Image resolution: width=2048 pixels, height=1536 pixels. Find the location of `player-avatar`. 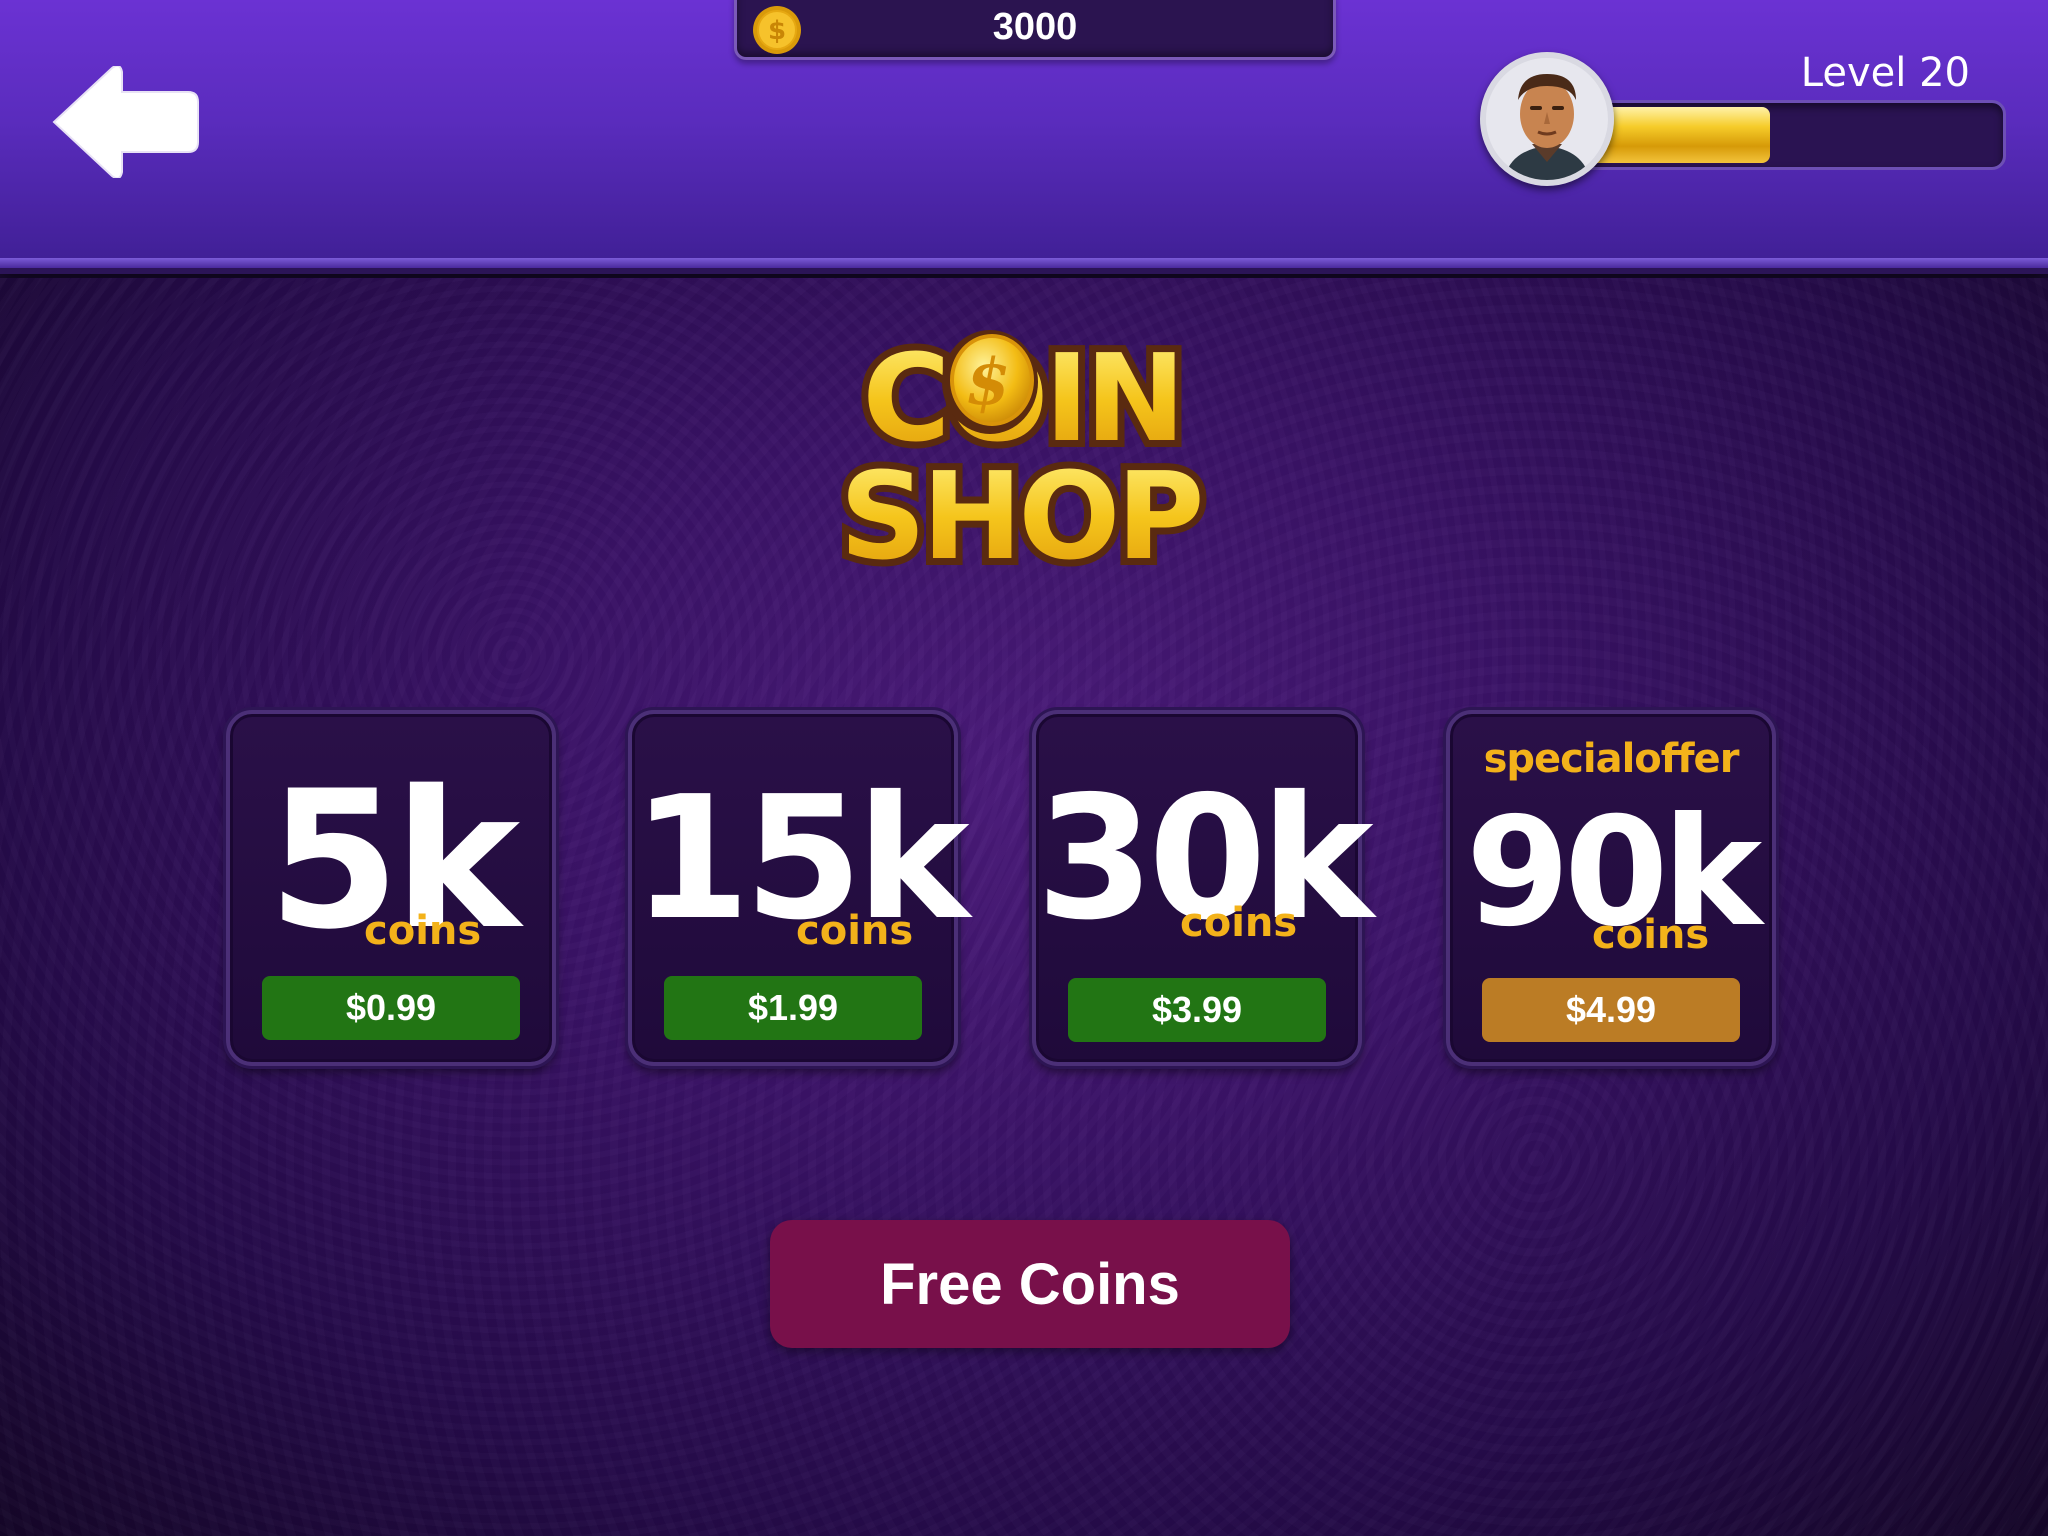

player-avatar is located at coordinates (1547, 119).